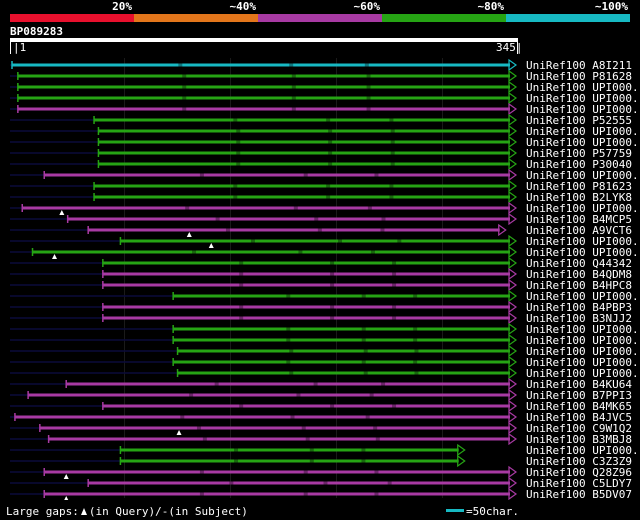 This screenshot has height=520, width=640. I want to click on legend-swatch-purple, so click(320, 18).